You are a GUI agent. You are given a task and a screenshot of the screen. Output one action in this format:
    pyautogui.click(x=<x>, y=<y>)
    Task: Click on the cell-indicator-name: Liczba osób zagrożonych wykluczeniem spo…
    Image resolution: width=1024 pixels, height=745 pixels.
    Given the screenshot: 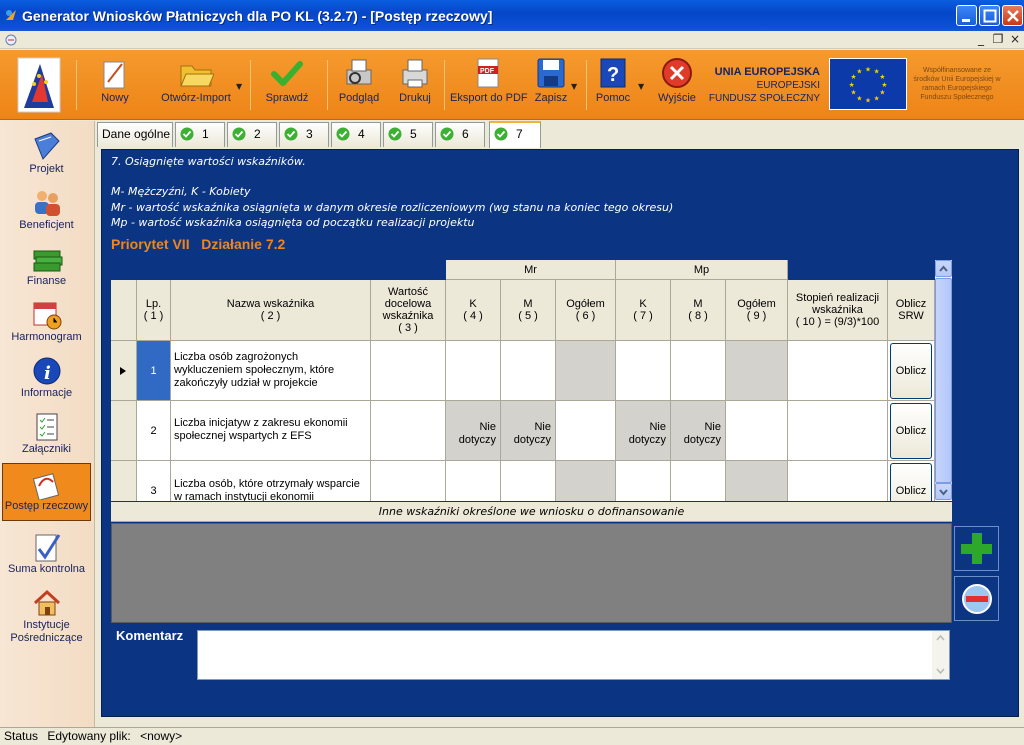 What is the action you would take?
    pyautogui.click(x=271, y=371)
    